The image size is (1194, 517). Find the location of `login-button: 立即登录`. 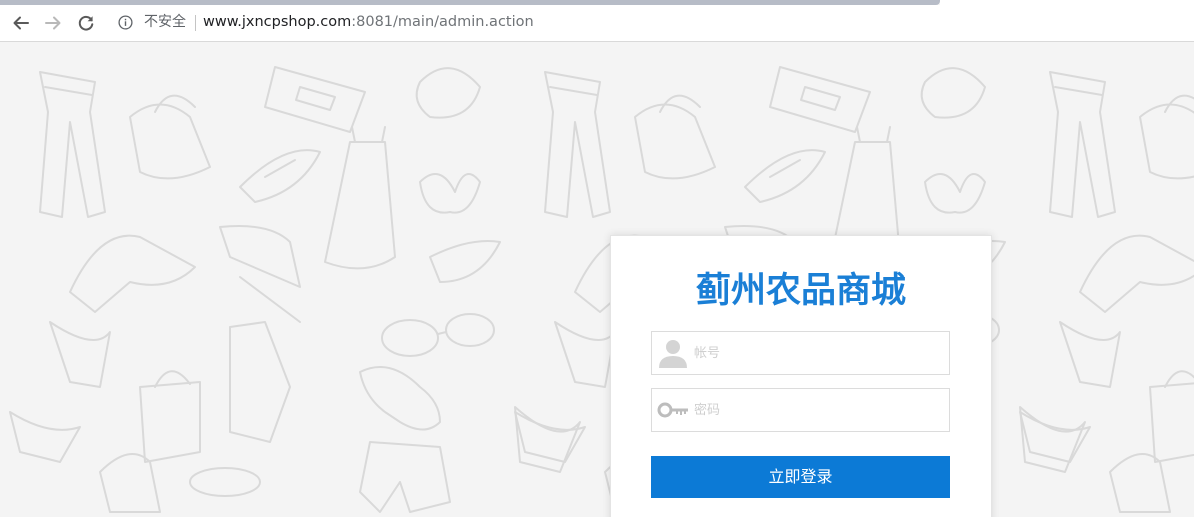

login-button: 立即登录 is located at coordinates (800, 477).